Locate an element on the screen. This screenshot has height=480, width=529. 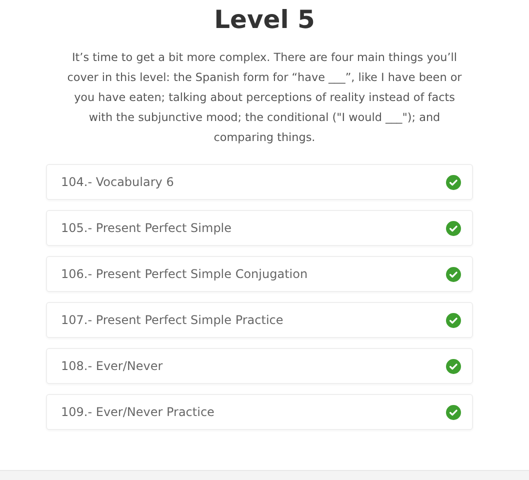
lesson-title: 104.- Vocabulary 6 is located at coordinates (117, 182).